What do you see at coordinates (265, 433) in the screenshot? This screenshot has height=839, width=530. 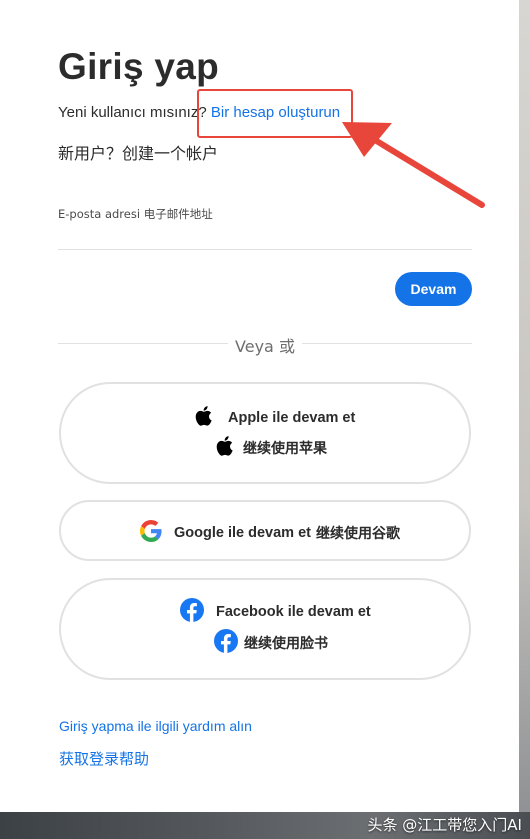 I see `apple-signin-button: Apple ile devam et 继续使用苹果` at bounding box center [265, 433].